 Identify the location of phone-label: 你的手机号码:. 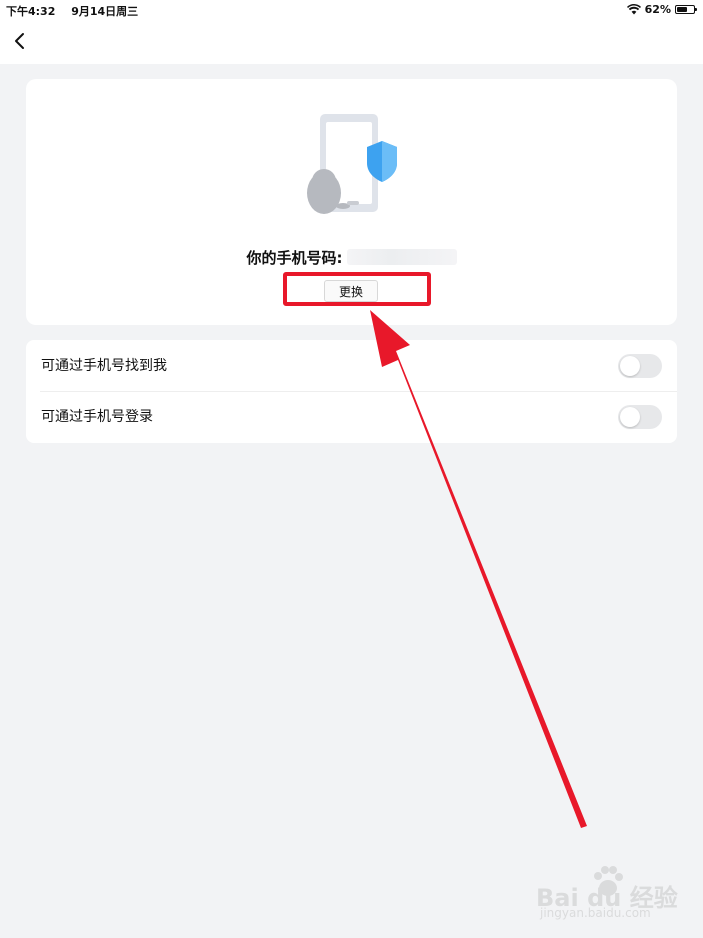
(294, 257).